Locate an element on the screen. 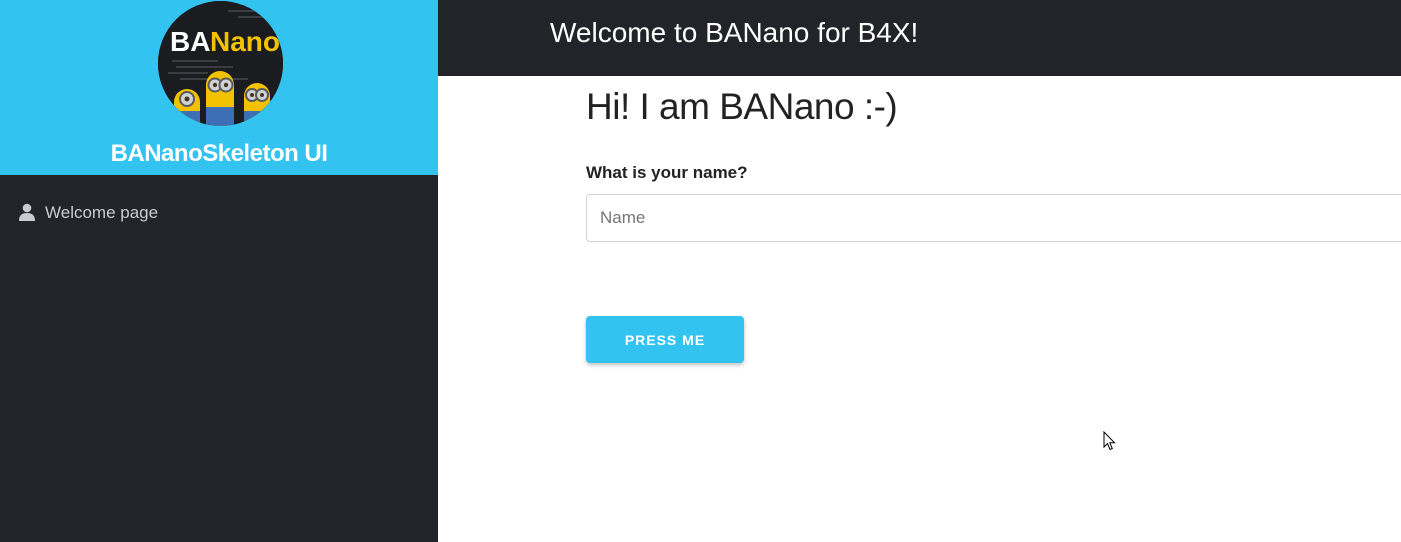 This screenshot has height=542, width=1401. svg-text: Nano is located at coordinates (245, 41).